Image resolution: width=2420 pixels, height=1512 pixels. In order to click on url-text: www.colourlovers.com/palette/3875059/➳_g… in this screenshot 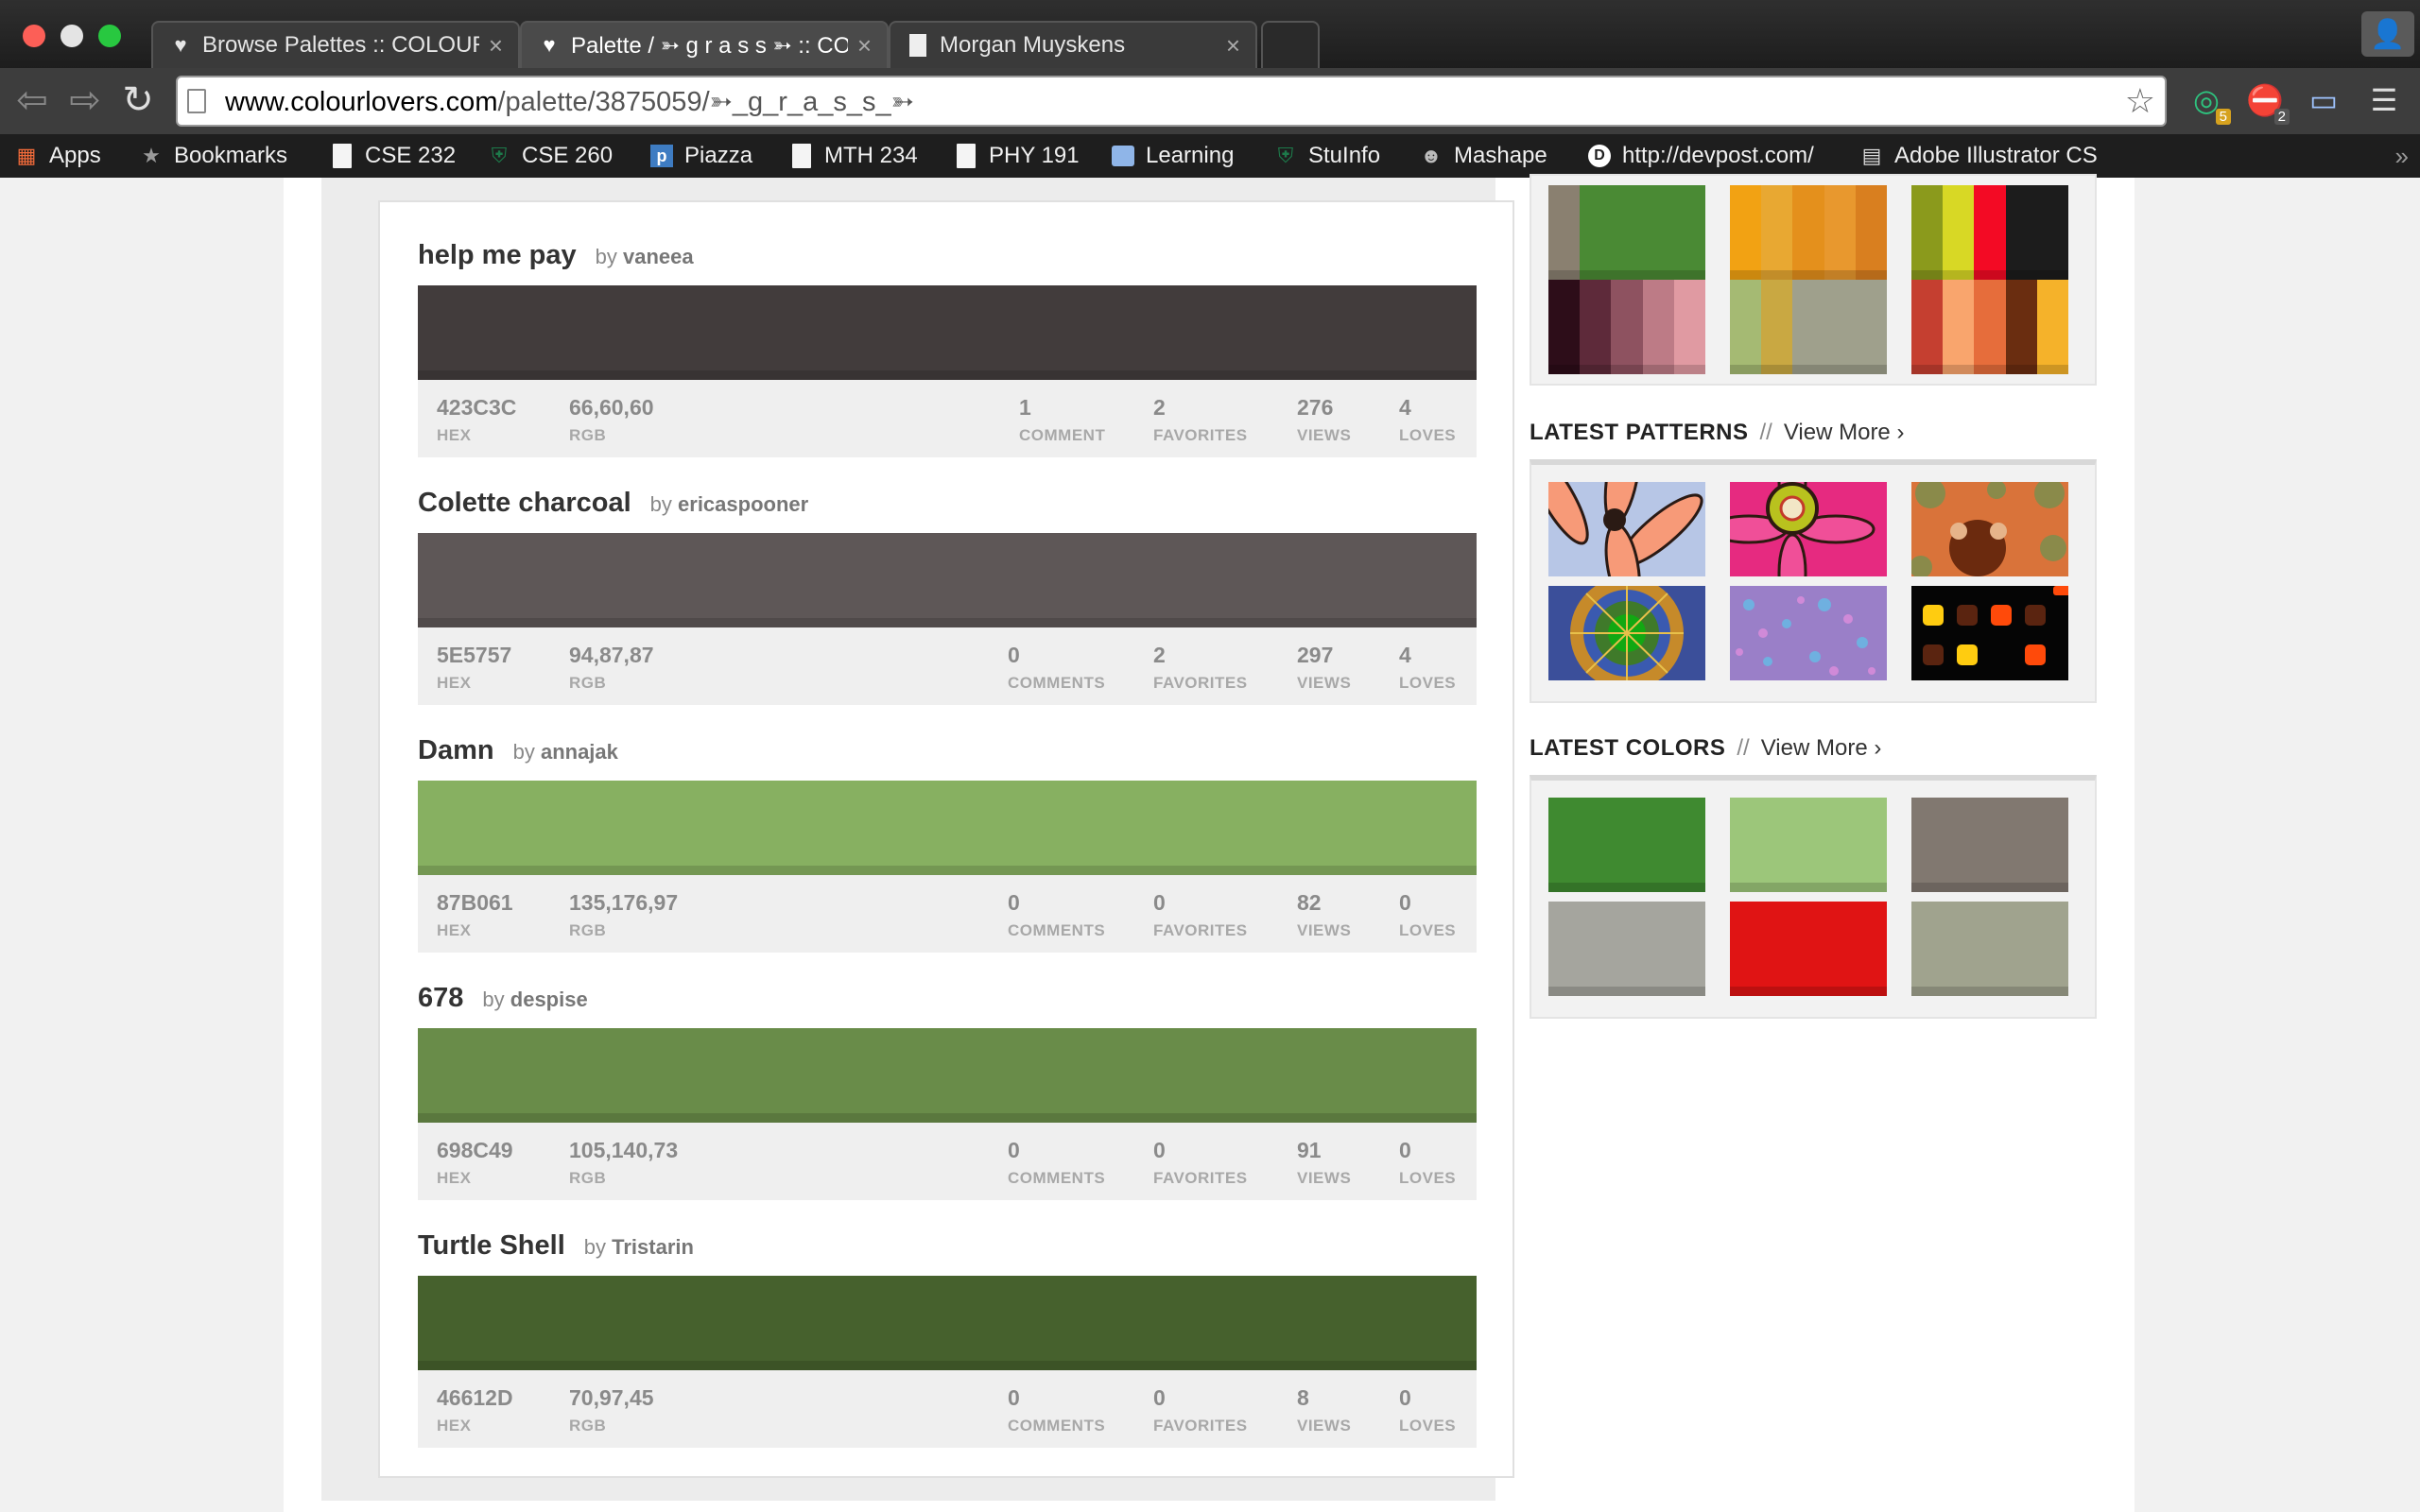, I will do `click(569, 101)`.